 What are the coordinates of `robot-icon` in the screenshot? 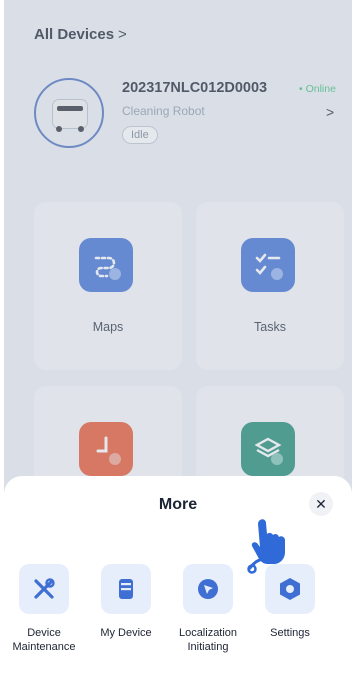 It's located at (126, 589).